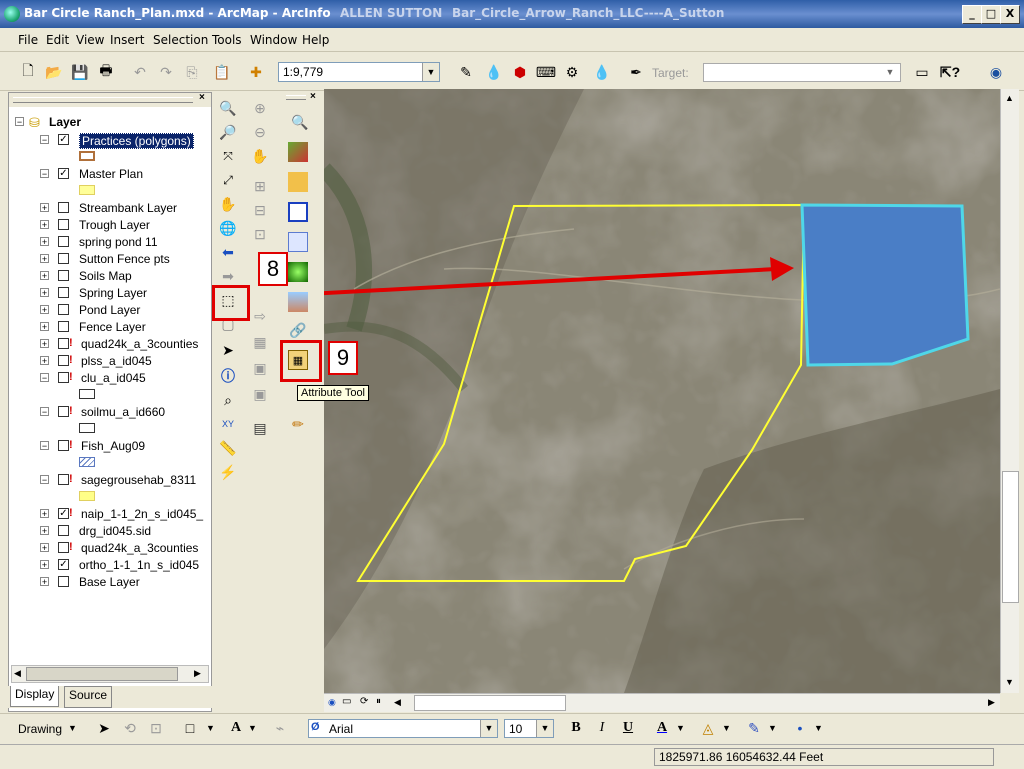  Describe the element at coordinates (109, 310) in the screenshot. I see `layer-name: Pond Layer` at that location.